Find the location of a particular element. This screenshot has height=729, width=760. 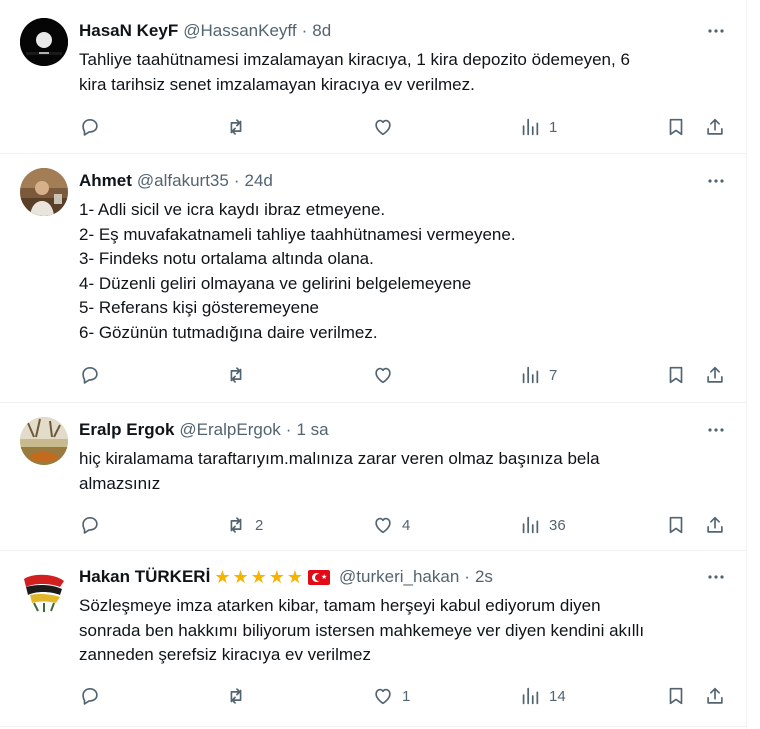

turkish-flag-emoji: ★ is located at coordinates (319, 577).